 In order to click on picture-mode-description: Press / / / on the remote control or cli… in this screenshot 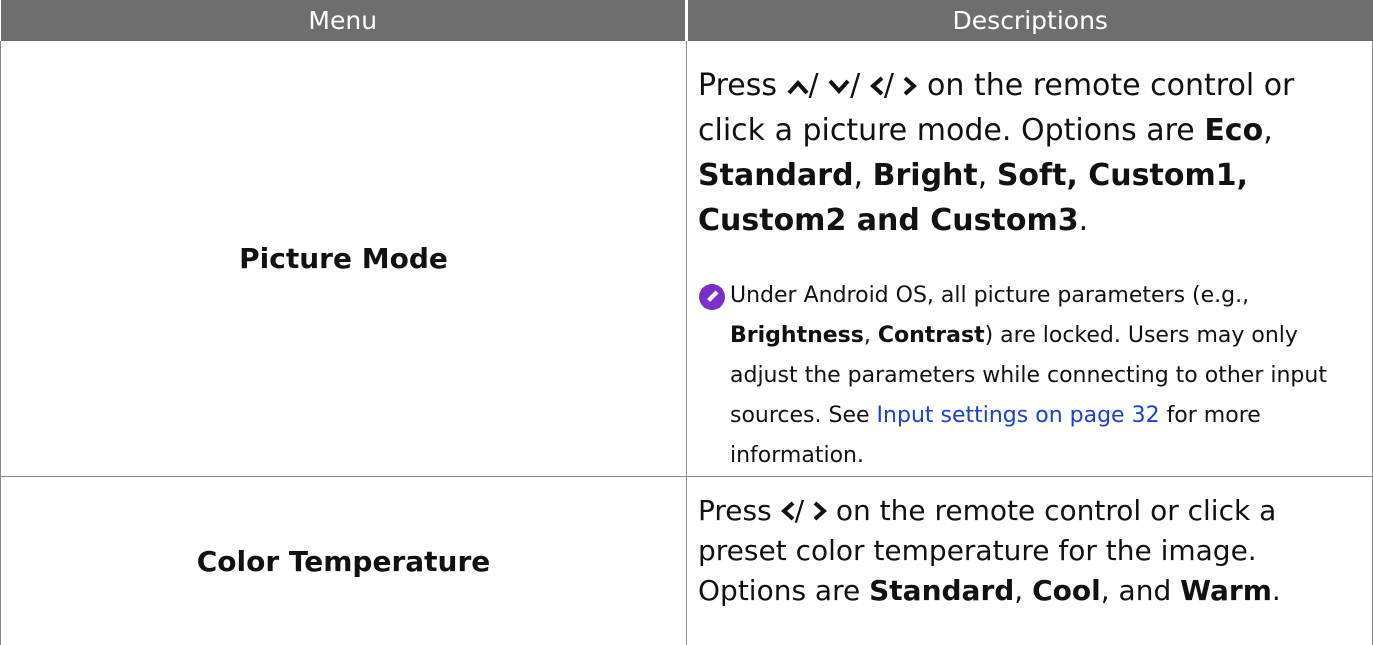, I will do `click(1015, 153)`.